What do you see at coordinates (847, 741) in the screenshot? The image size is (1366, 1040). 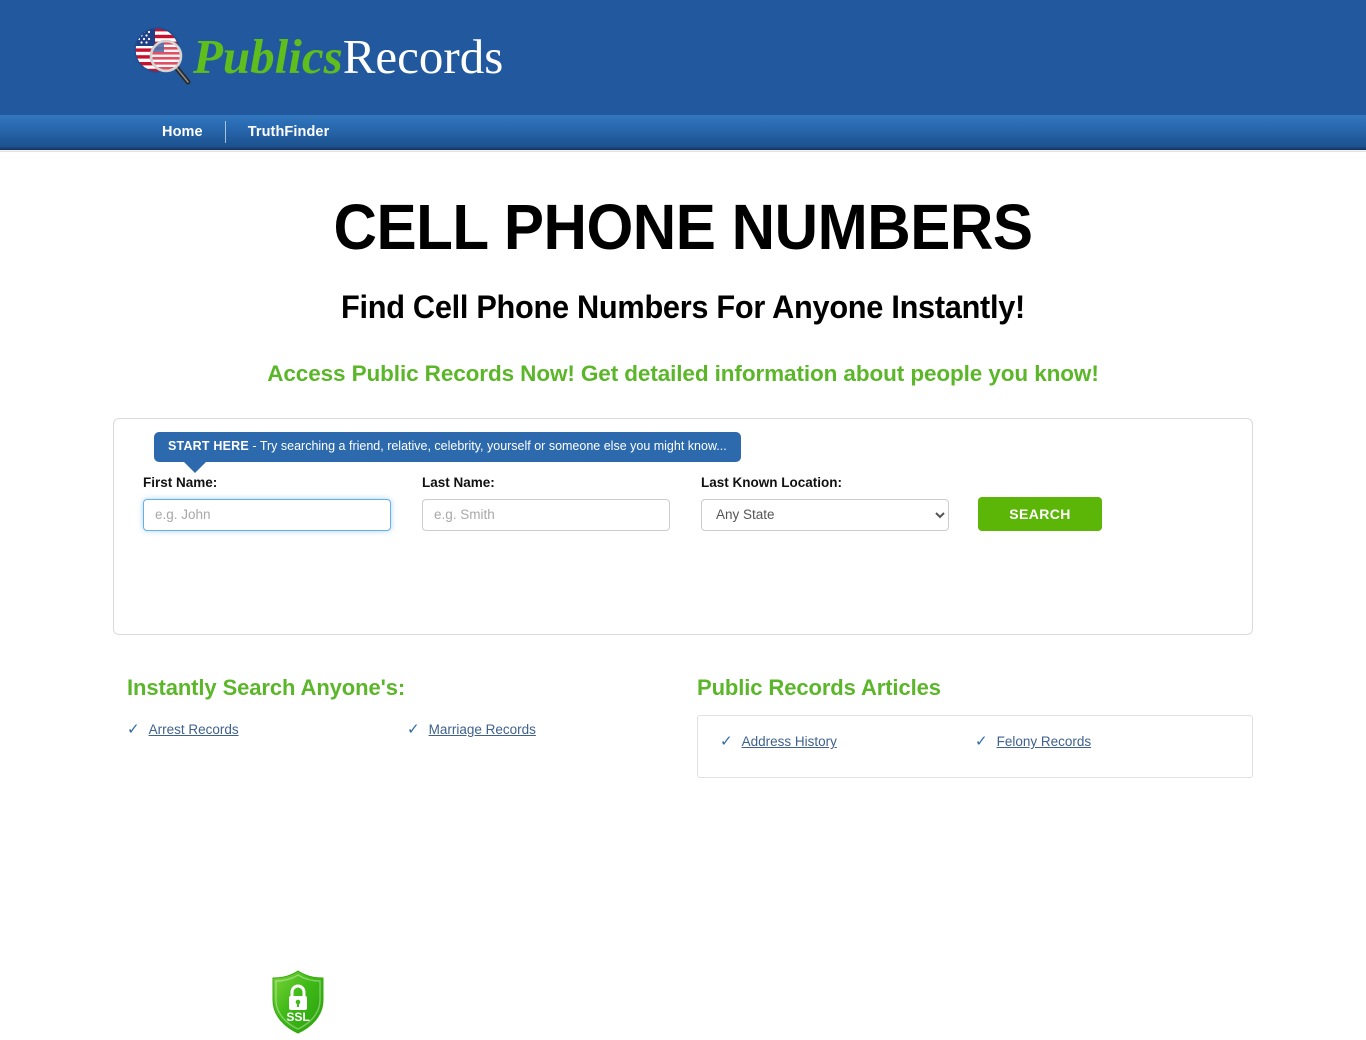 I see `list-item: ✓ Address History` at bounding box center [847, 741].